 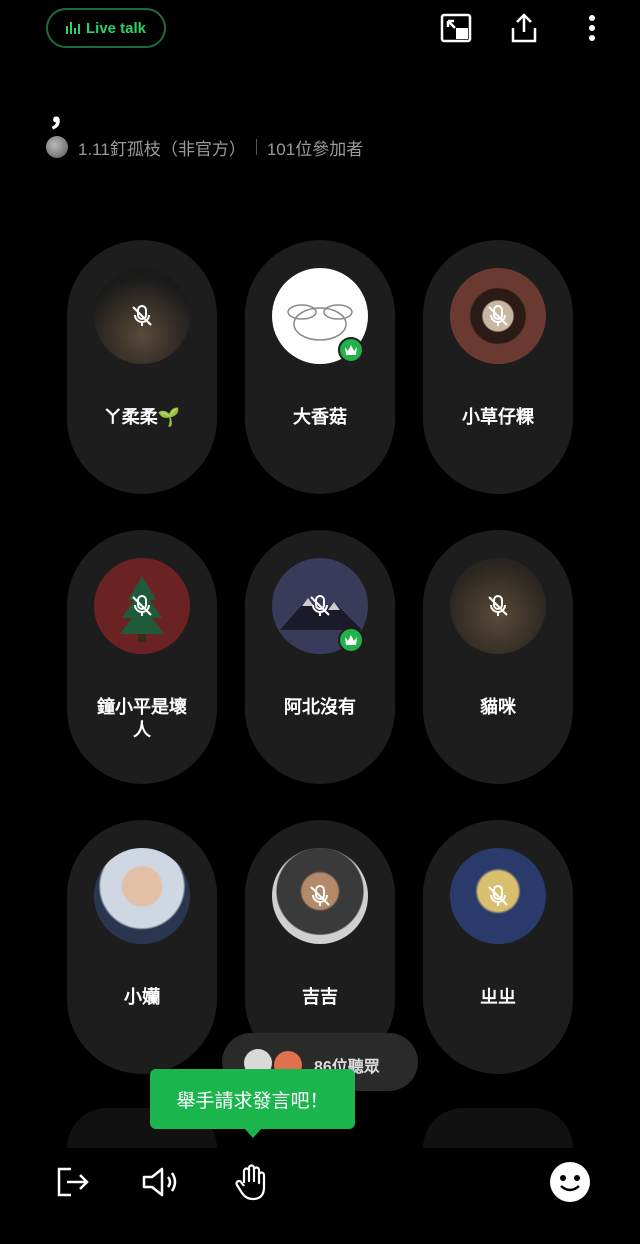 I want to click on tooltip-arrow, so click(x=253, y=1133).